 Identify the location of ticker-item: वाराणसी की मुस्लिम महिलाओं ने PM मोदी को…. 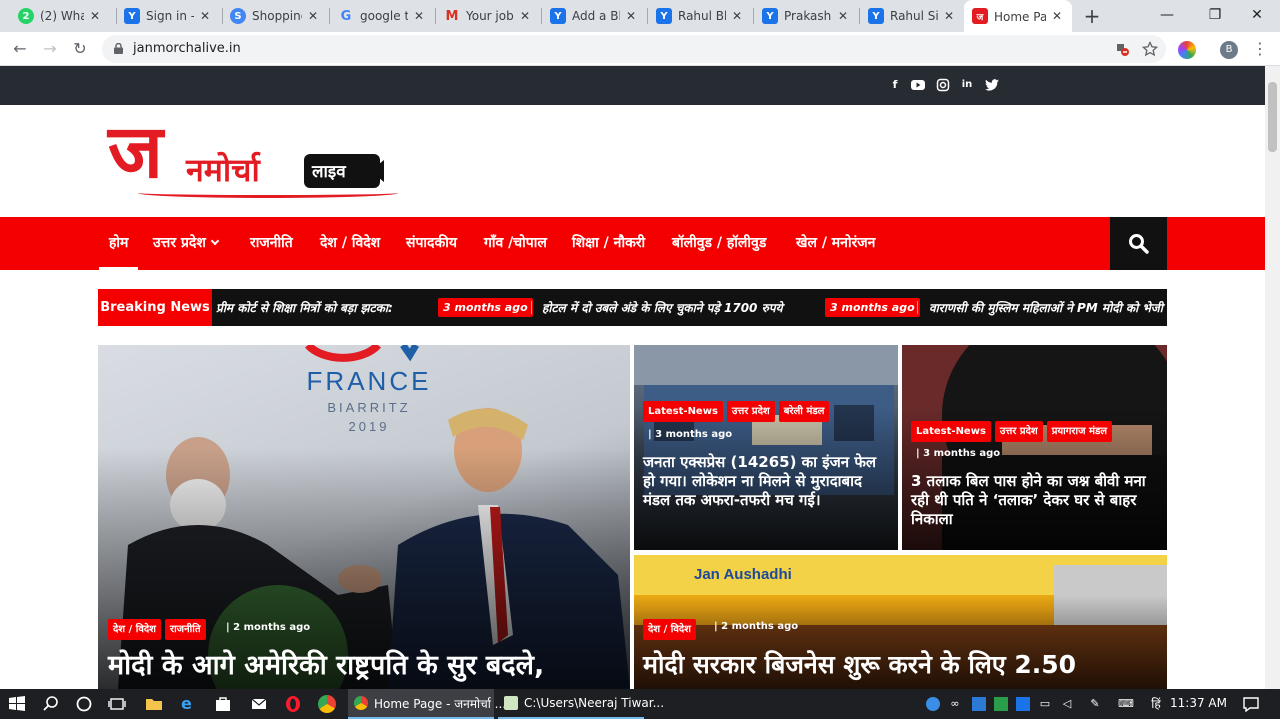
(1046, 307).